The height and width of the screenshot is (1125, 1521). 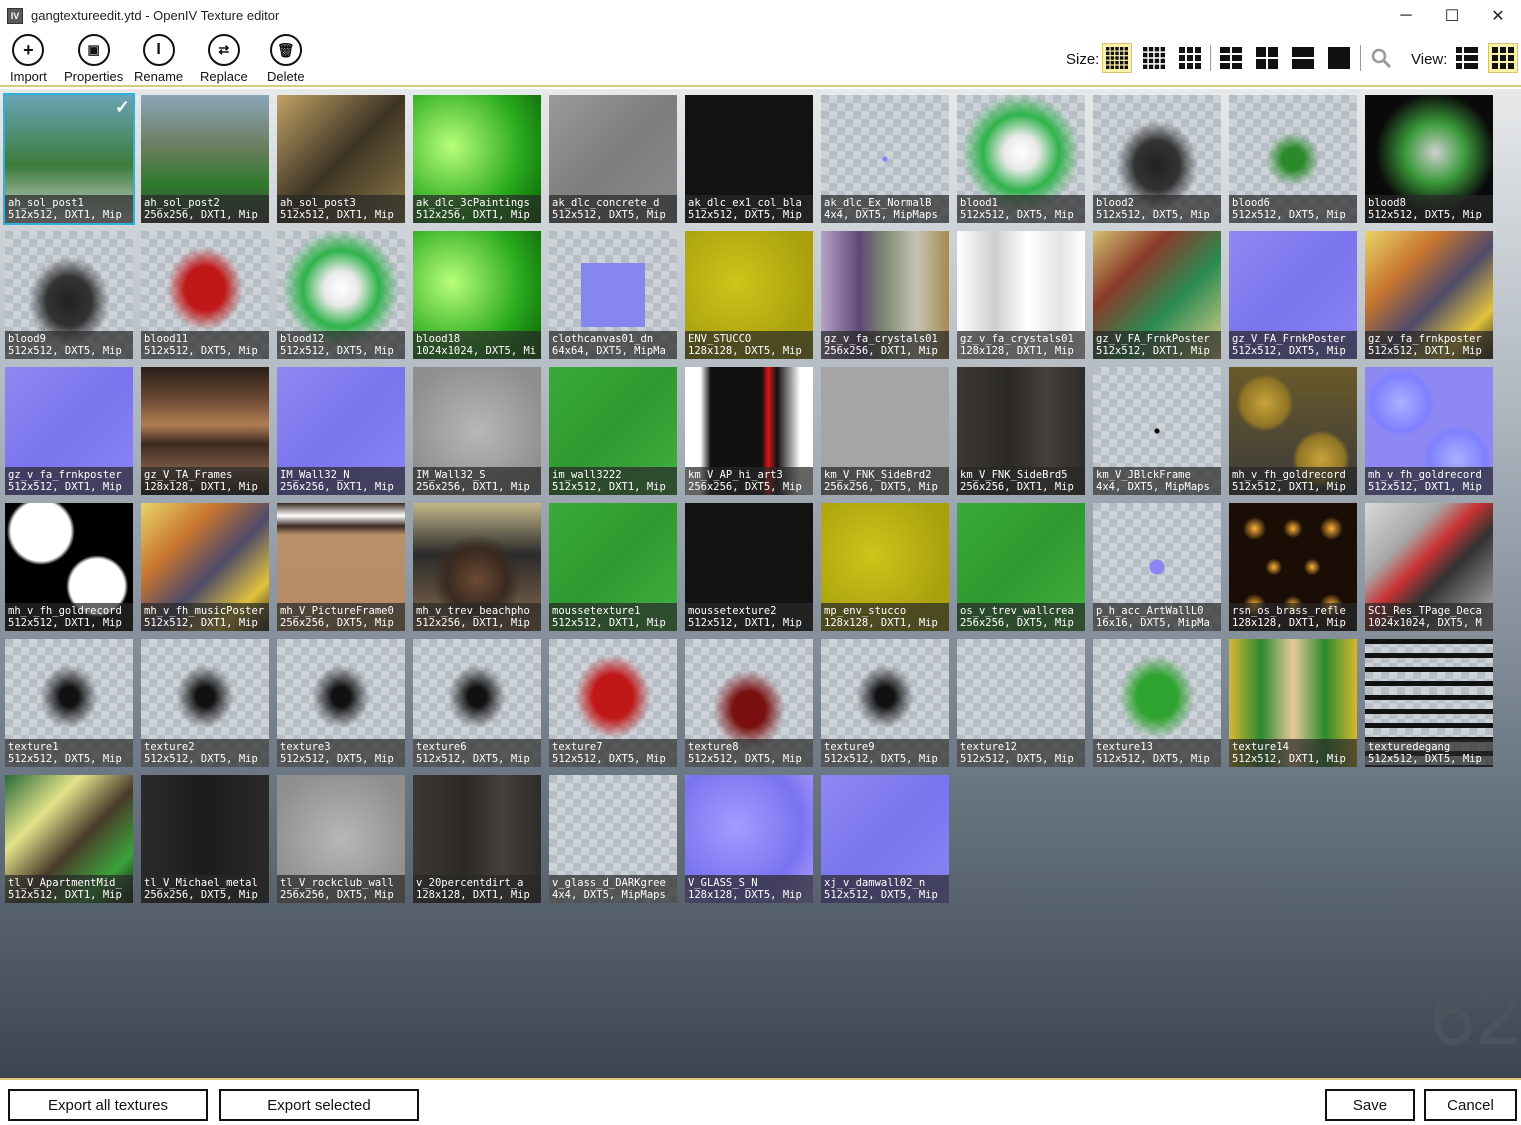 I want to click on export-all-button: Export all textures, so click(x=108, y=1105).